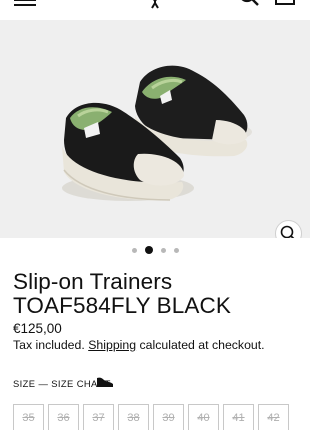 The image size is (320, 430). I want to click on size-option-40: 40, so click(203, 417).